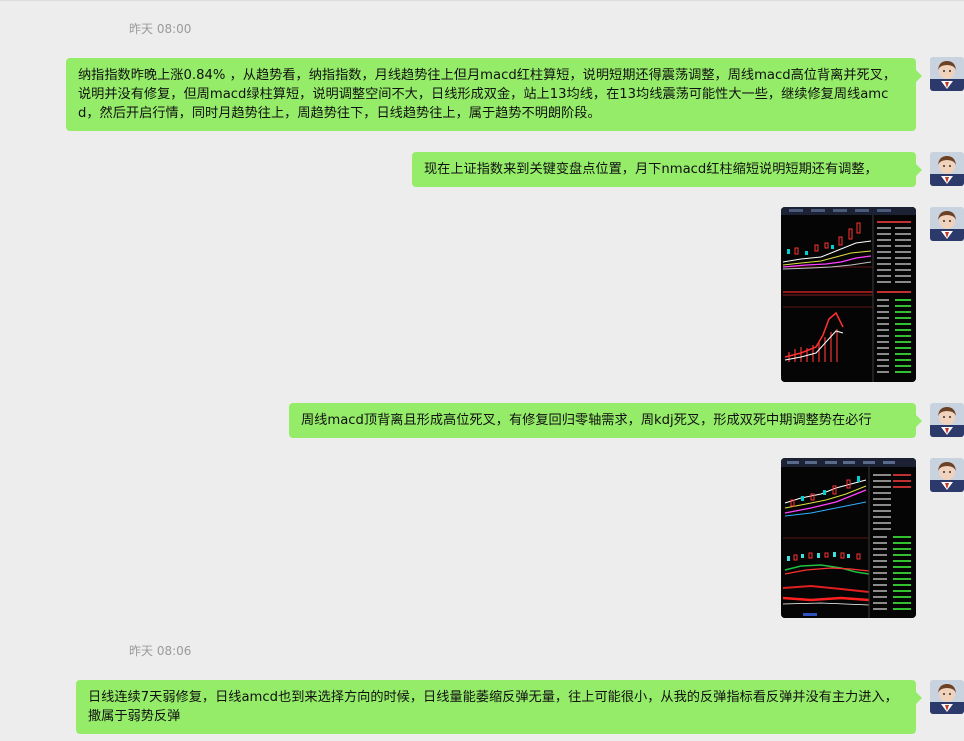 This screenshot has height=741, width=964. What do you see at coordinates (160, 29) in the screenshot?
I see `timestamp: 昨天 08:00` at bounding box center [160, 29].